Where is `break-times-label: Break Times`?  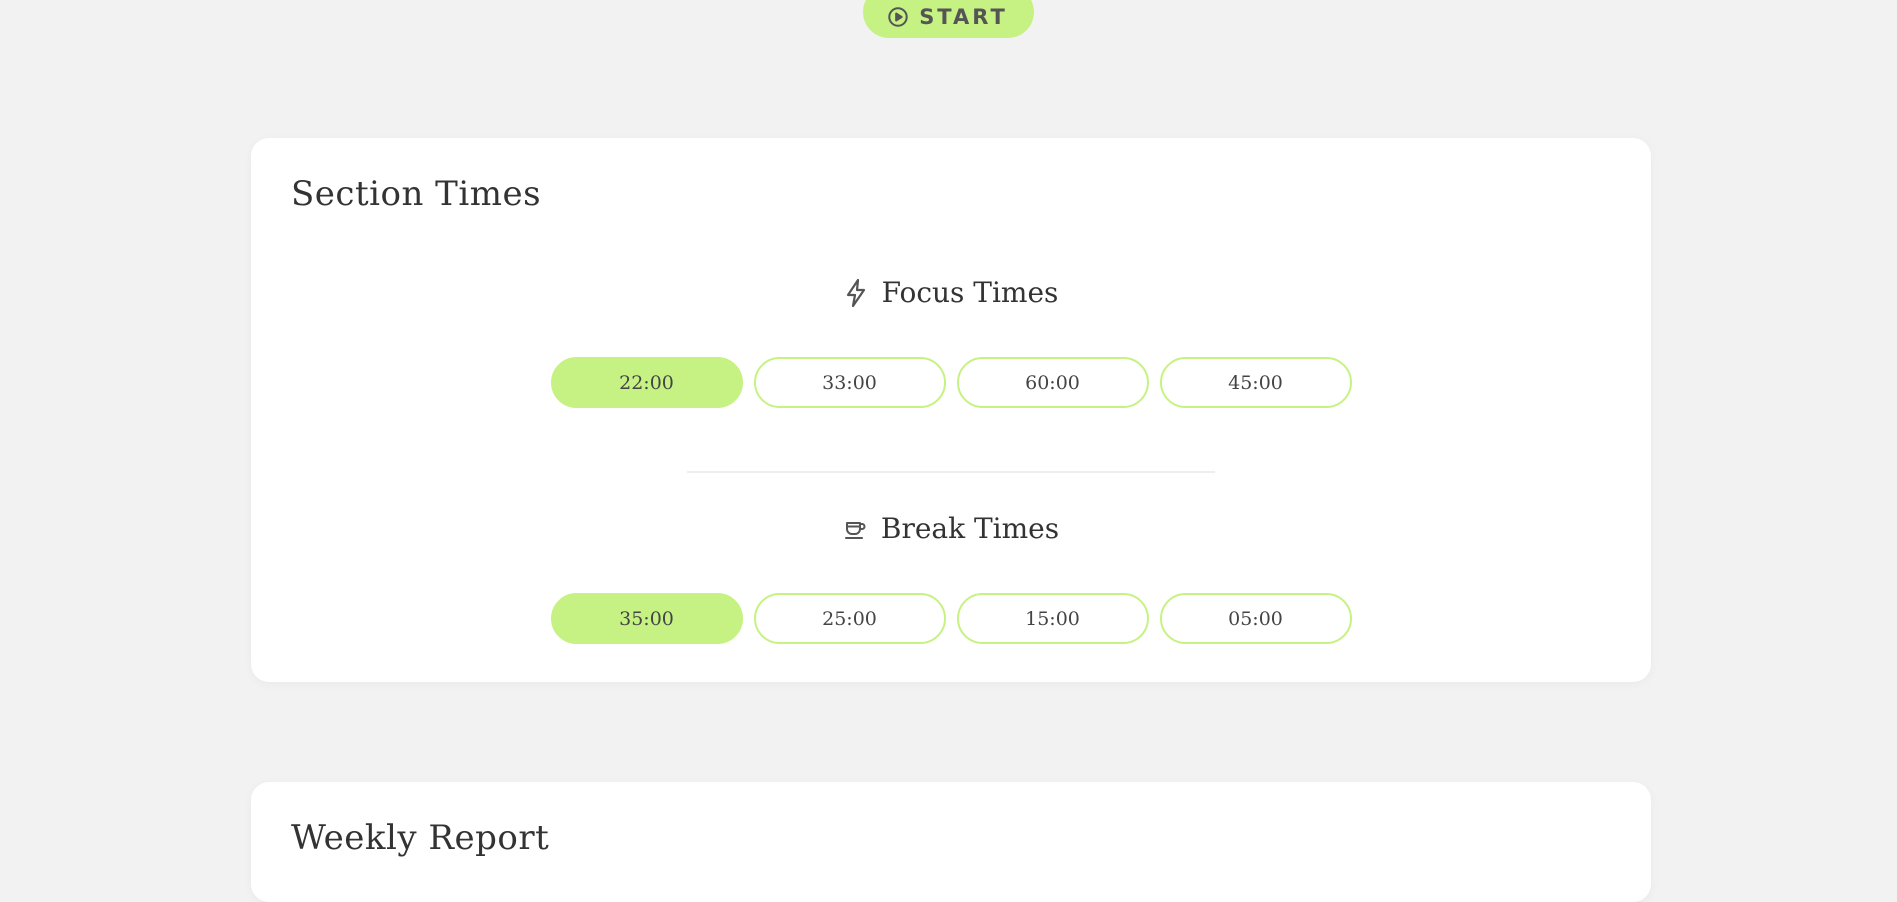
break-times-label: Break Times is located at coordinates (970, 528).